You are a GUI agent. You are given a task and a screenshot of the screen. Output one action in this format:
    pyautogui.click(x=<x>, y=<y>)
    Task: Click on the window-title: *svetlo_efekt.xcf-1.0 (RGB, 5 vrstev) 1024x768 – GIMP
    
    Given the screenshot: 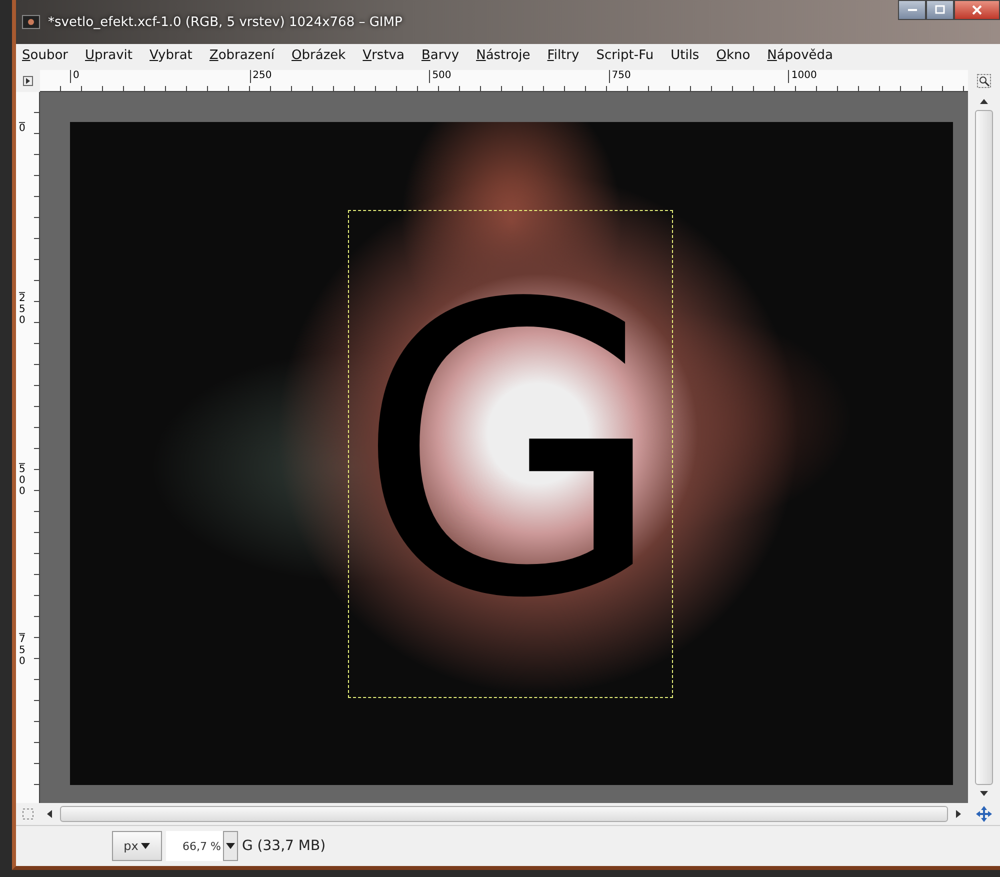 What is the action you would take?
    pyautogui.click(x=225, y=22)
    